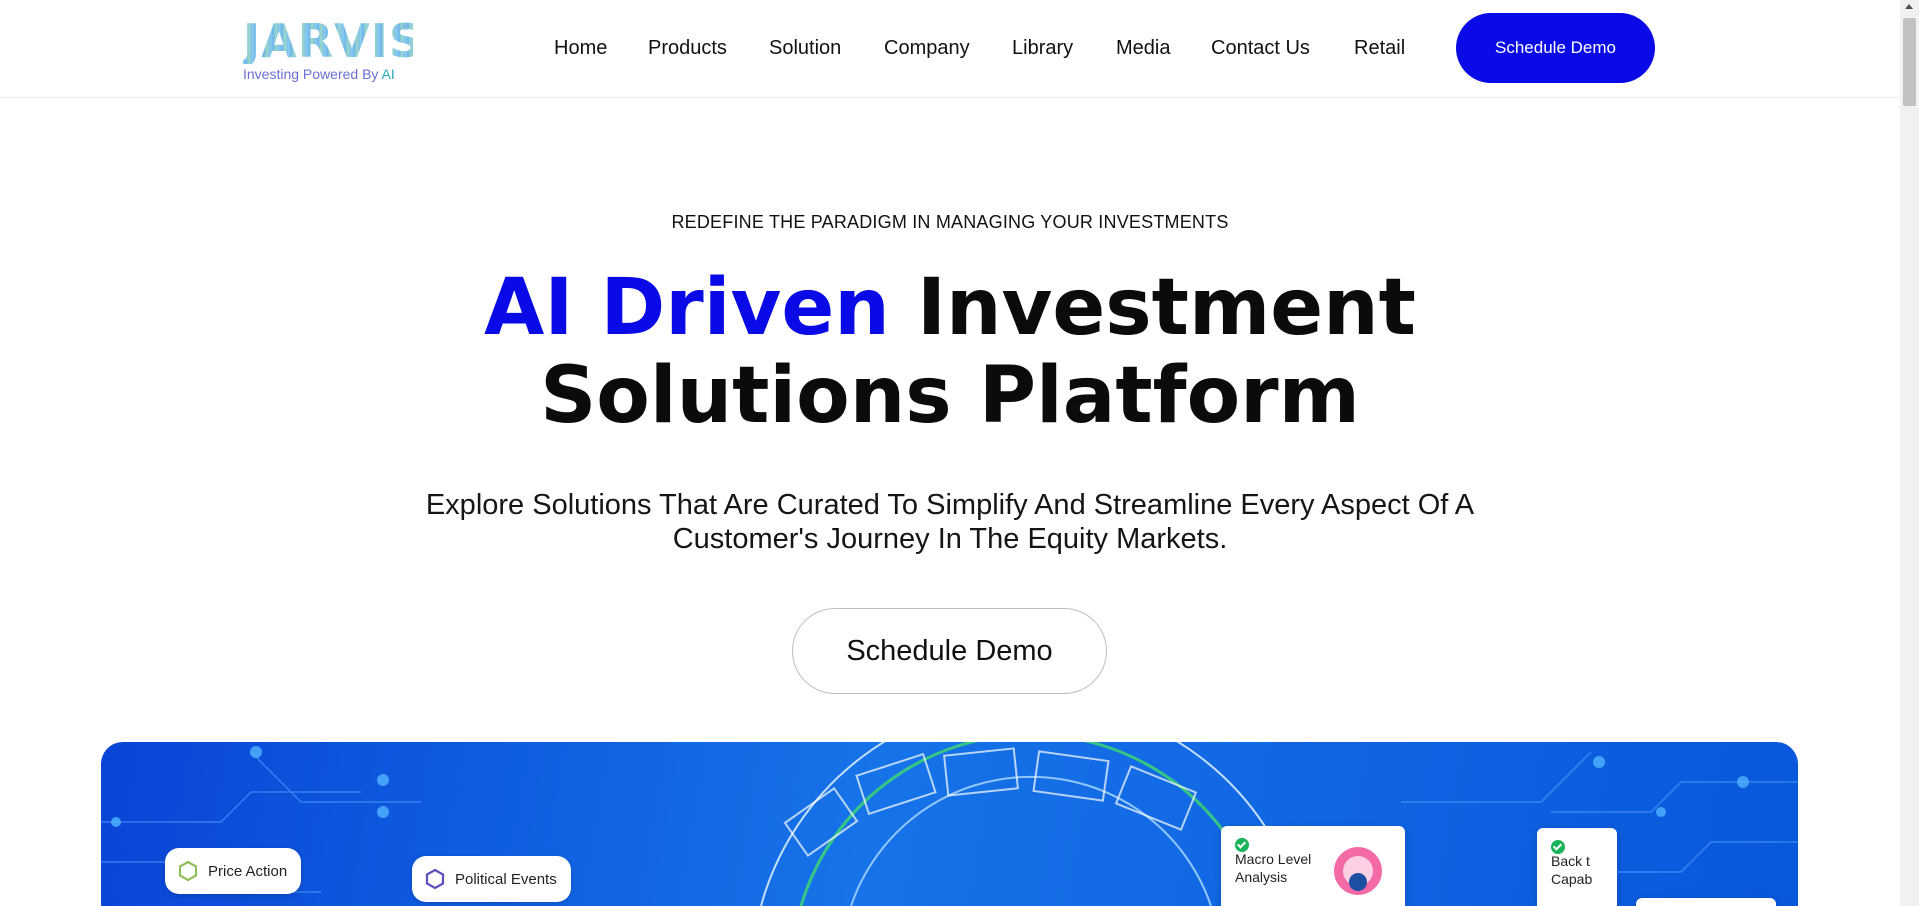  I want to click on donut-chart-icon, so click(1358, 871).